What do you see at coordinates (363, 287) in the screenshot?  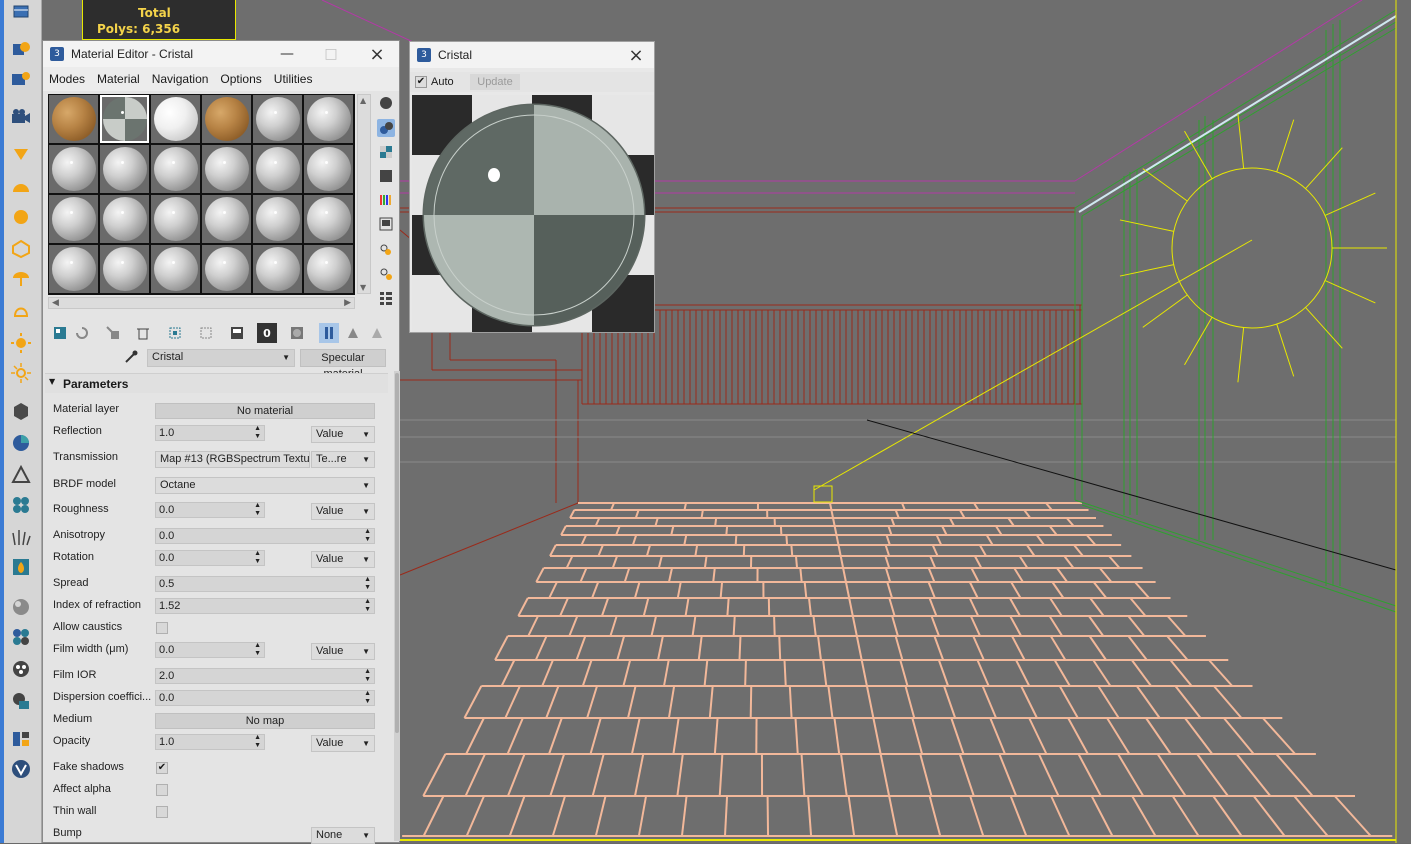 I see `scroll-down-icon: ▼` at bounding box center [363, 287].